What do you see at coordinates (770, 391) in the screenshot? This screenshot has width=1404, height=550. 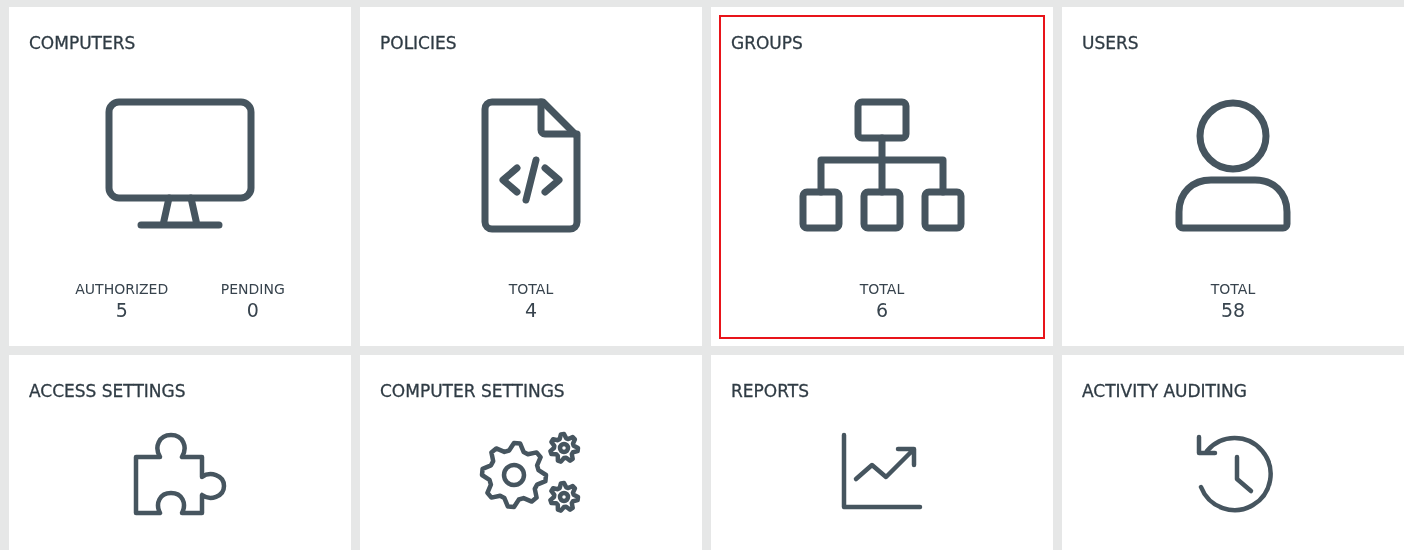 I see `tile-title: REPORTS` at bounding box center [770, 391].